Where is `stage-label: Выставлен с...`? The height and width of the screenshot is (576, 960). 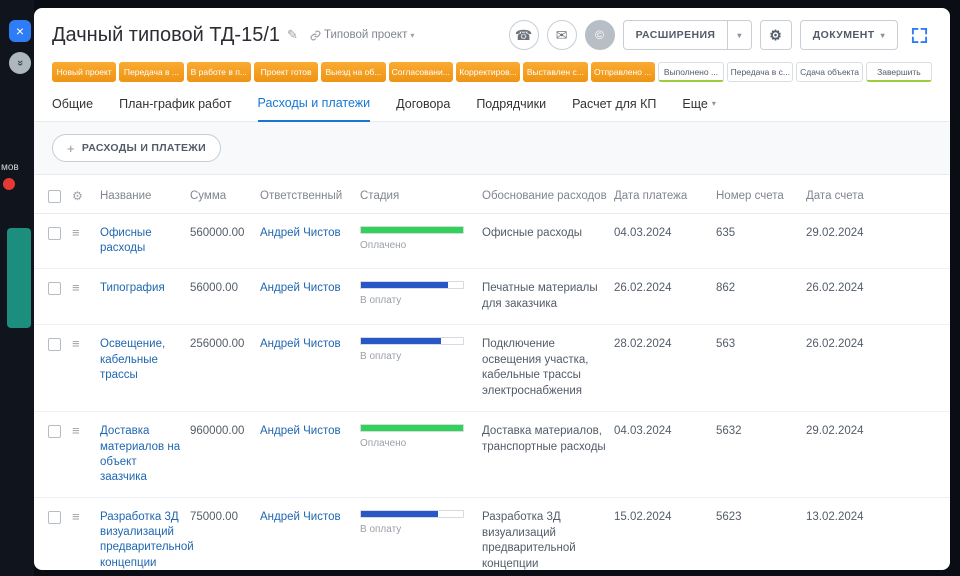
stage-label: Выставлен с... is located at coordinates (555, 72).